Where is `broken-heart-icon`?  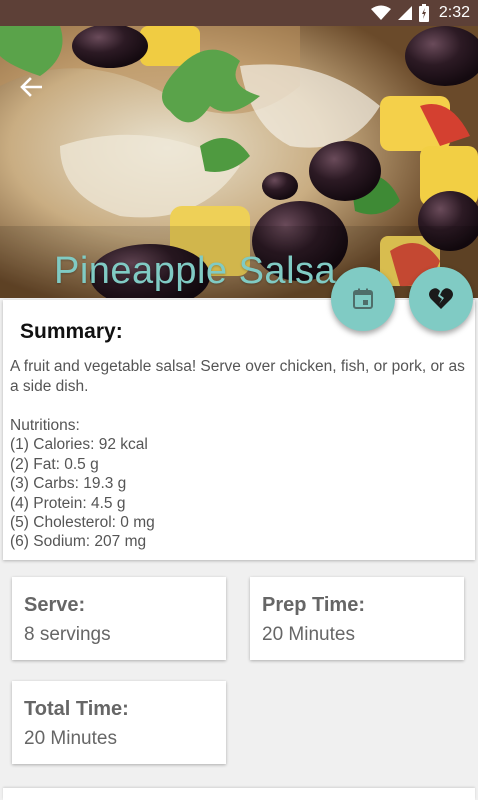 broken-heart-icon is located at coordinates (441, 298).